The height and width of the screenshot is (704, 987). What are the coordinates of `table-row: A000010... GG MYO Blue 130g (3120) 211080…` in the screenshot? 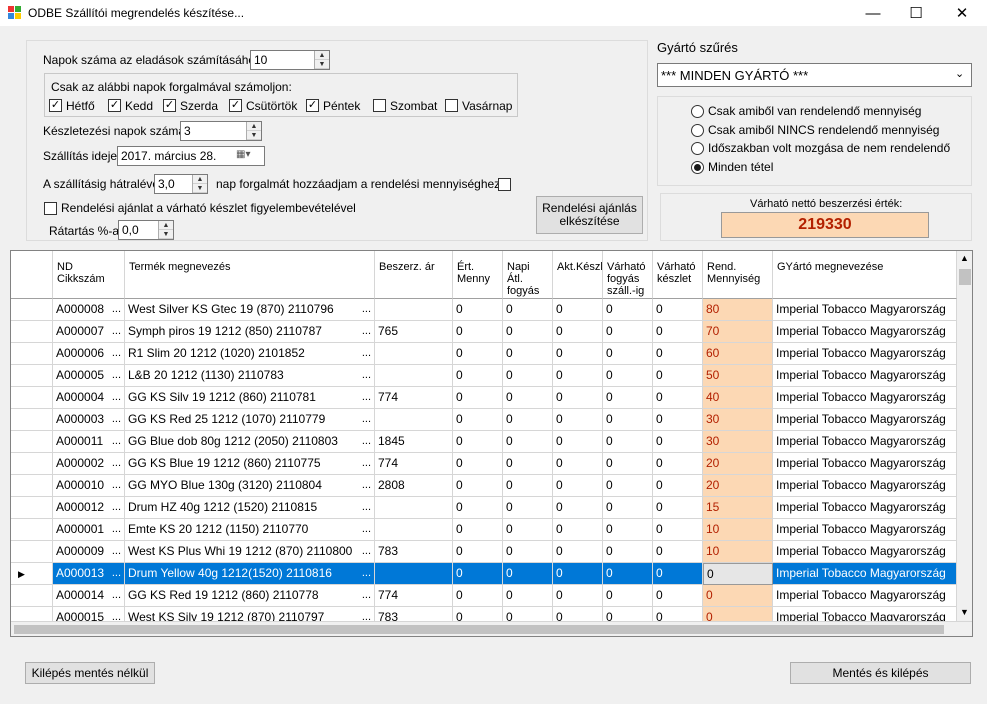 It's located at (484, 486).